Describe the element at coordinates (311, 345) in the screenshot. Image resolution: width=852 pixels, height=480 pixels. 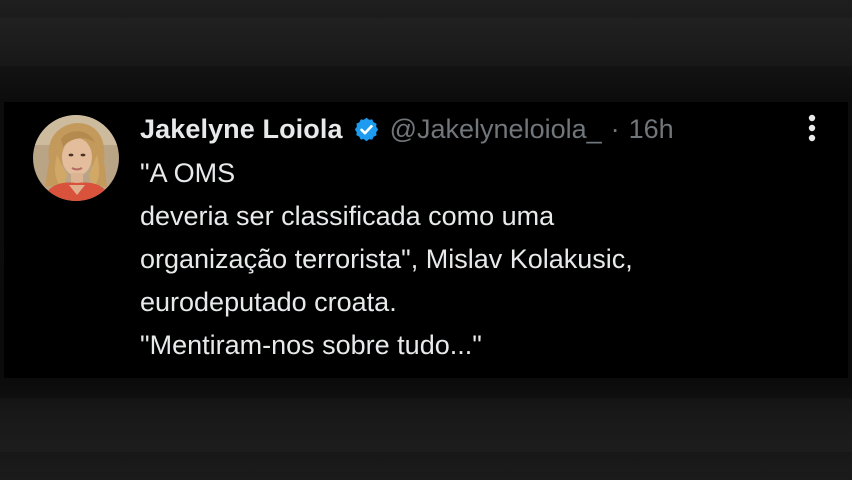
I see `tweet-text-line: "Mentiram-nos sobre tudo..."` at that location.